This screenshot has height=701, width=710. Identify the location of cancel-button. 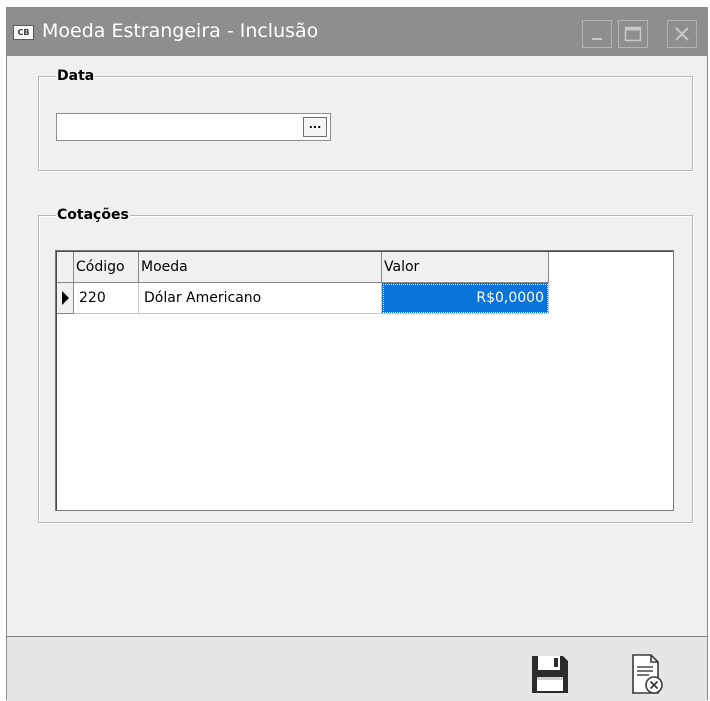
(647, 675).